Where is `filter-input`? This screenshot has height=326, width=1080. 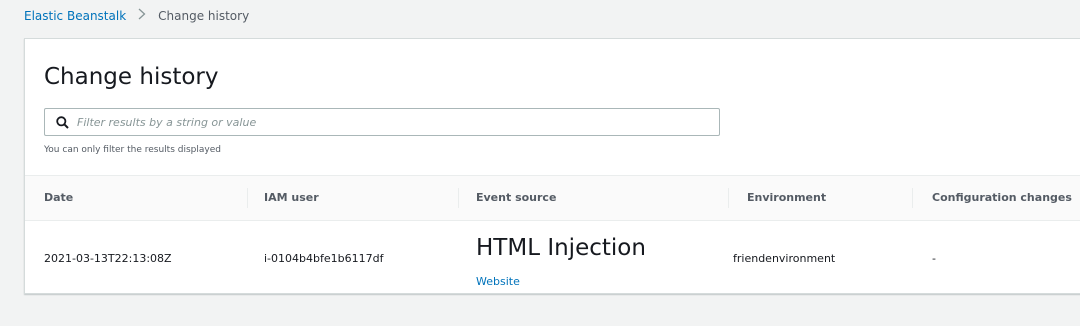
filter-input is located at coordinates (377, 122).